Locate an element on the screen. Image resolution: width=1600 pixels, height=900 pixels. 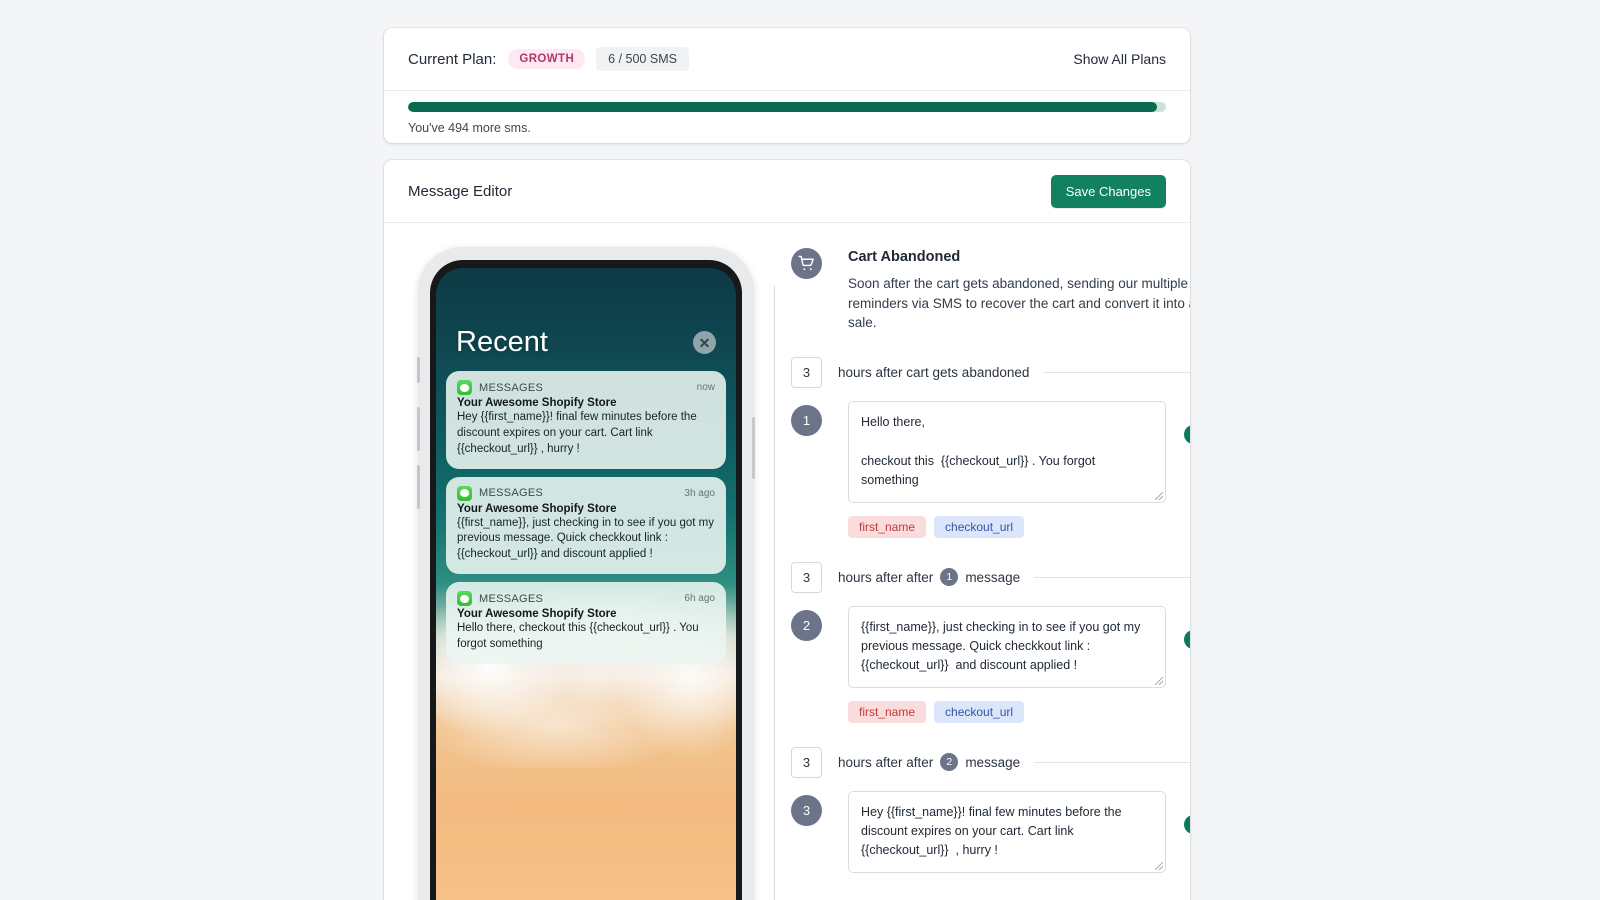
step-number-badge: 1 is located at coordinates (806, 421).